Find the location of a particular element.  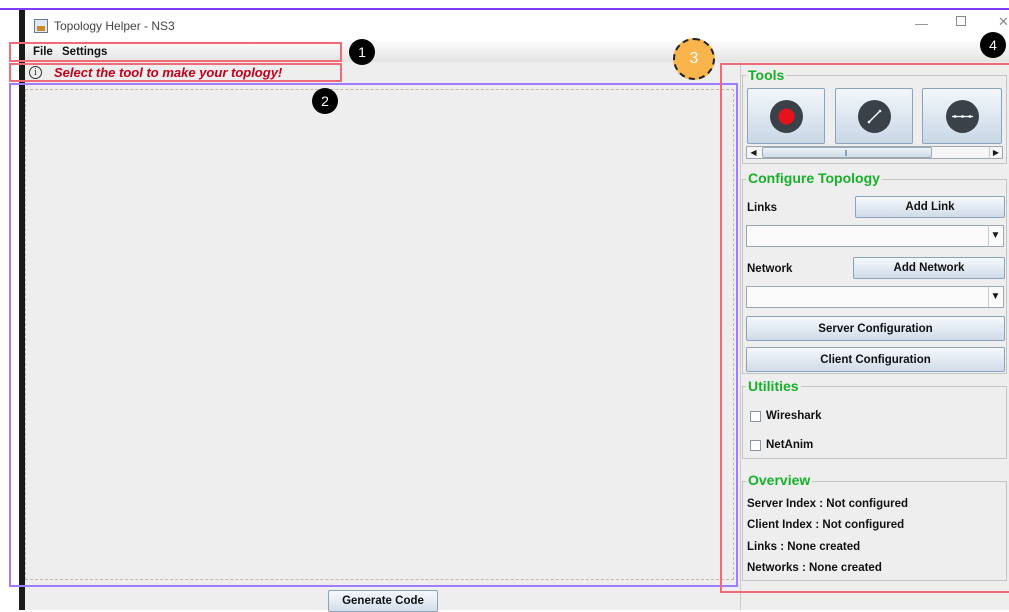

window-title: Topology Helper - NS3 is located at coordinates (114, 26).